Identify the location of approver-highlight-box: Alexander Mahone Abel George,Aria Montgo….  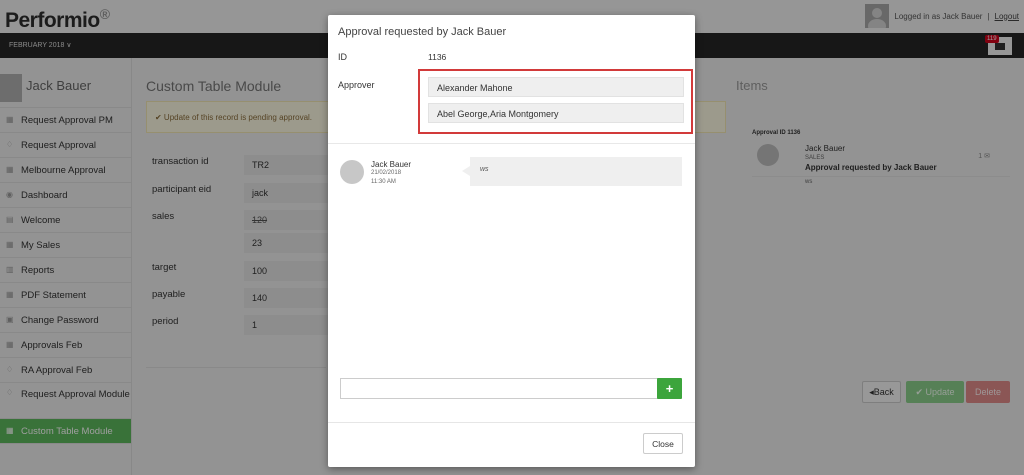
(555, 101).